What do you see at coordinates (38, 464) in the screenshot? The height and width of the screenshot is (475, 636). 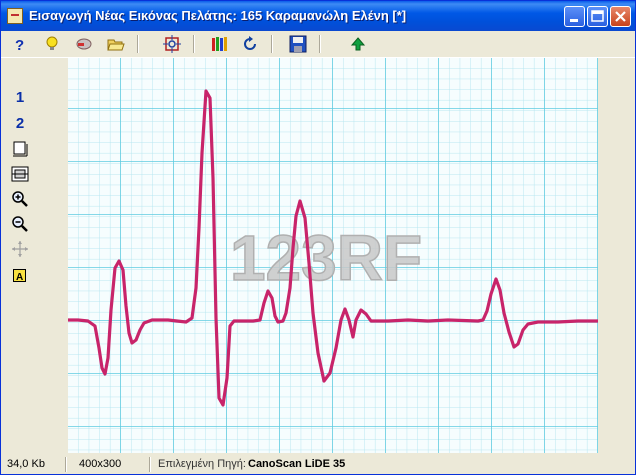 I see `size-unit: Kb` at bounding box center [38, 464].